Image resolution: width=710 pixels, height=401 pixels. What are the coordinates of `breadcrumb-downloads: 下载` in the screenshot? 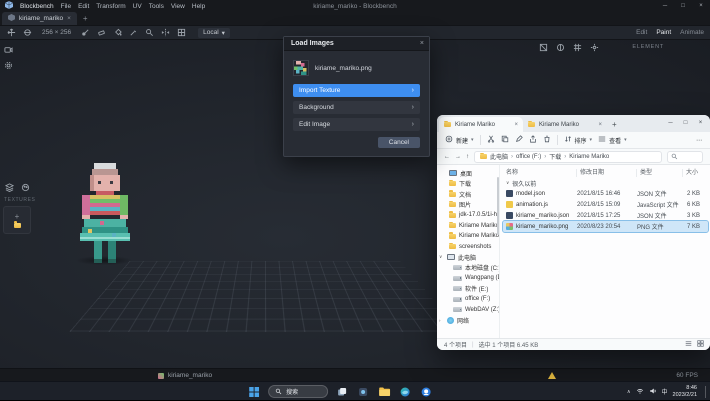 It's located at (555, 156).